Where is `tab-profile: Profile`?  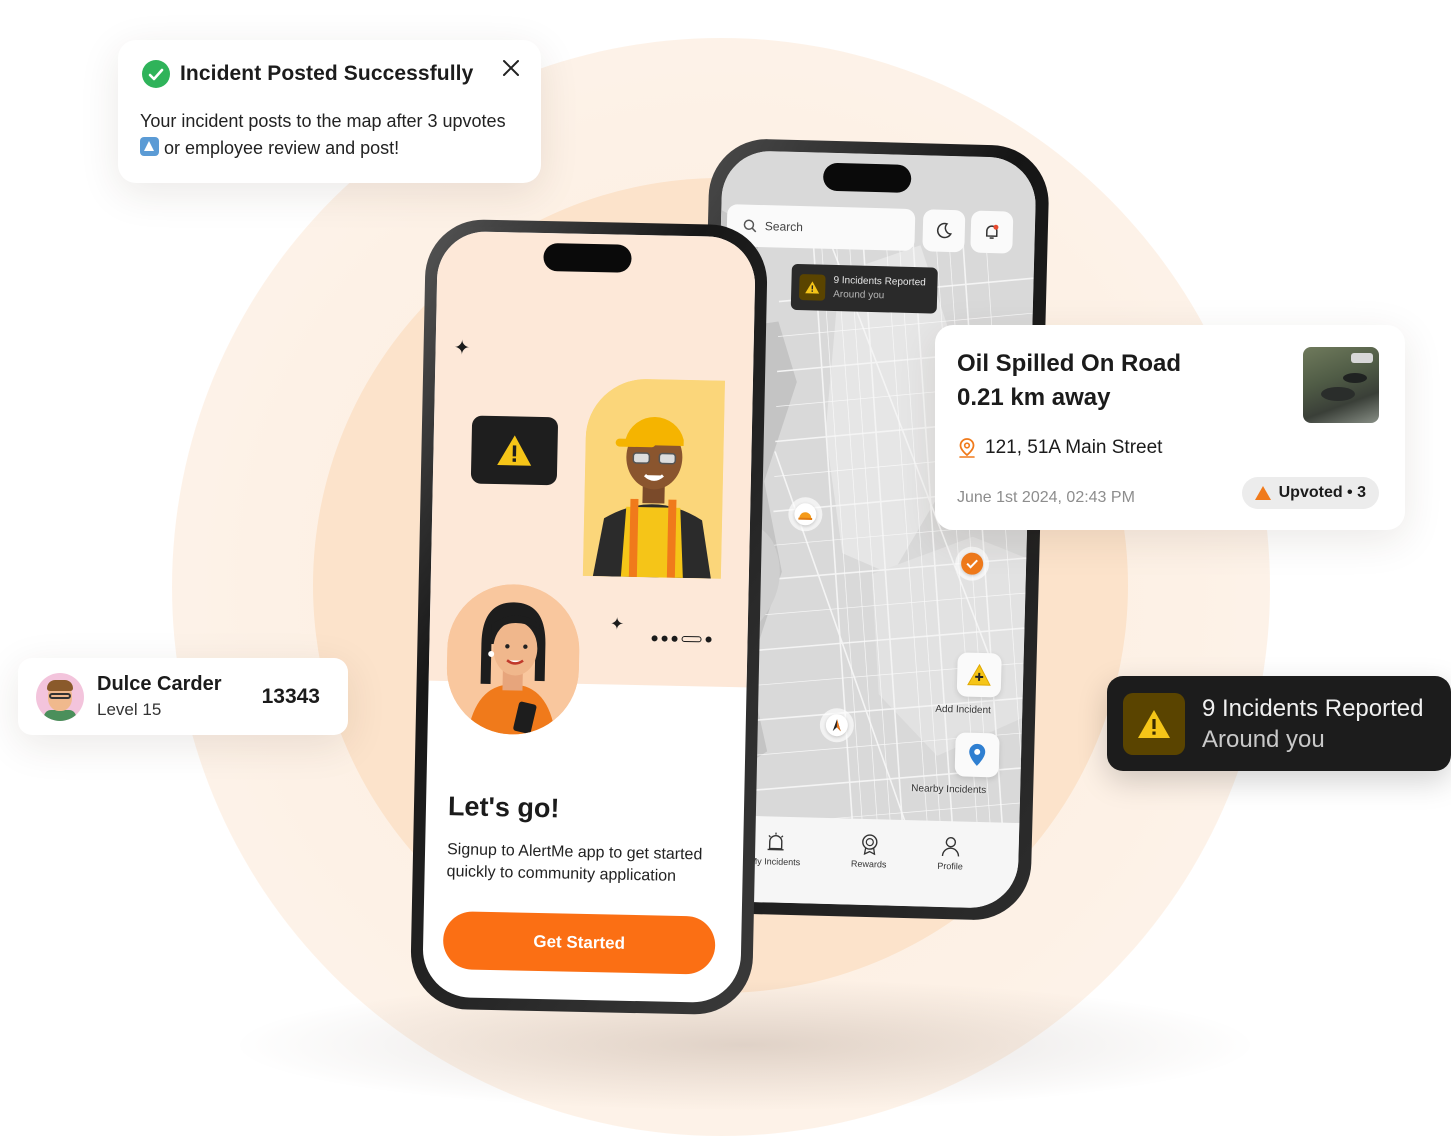 tab-profile: Profile is located at coordinates (950, 853).